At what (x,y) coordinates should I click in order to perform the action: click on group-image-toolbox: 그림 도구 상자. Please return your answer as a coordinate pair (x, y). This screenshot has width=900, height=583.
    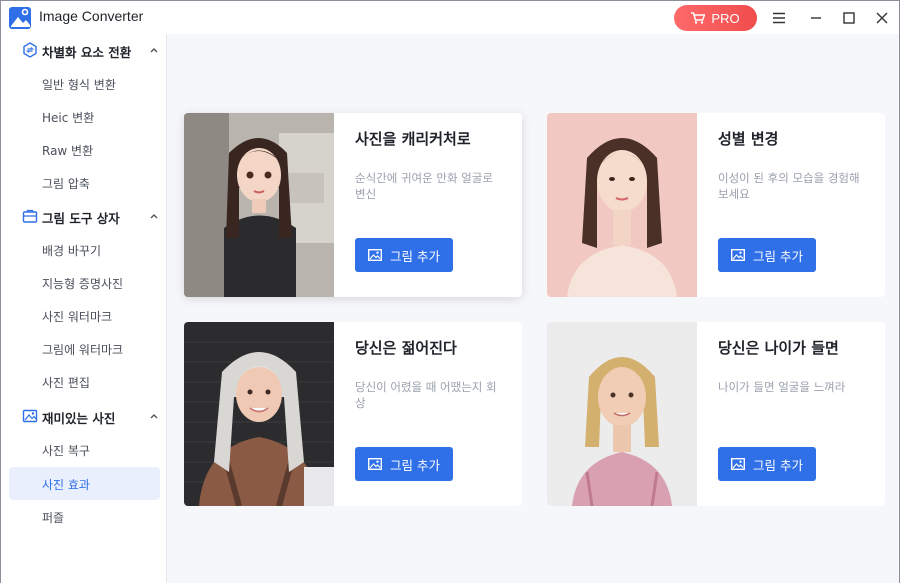
    Looking at the image, I should click on (84, 216).